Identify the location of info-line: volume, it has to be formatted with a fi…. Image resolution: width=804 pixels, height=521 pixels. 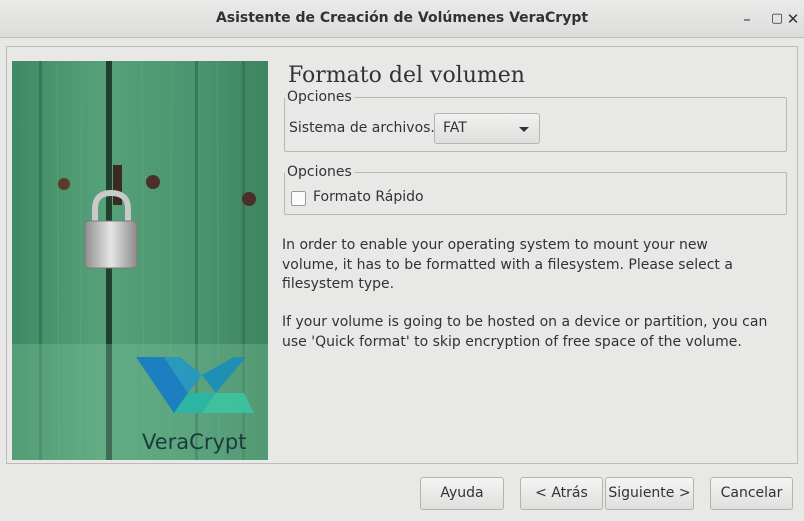
(507, 264).